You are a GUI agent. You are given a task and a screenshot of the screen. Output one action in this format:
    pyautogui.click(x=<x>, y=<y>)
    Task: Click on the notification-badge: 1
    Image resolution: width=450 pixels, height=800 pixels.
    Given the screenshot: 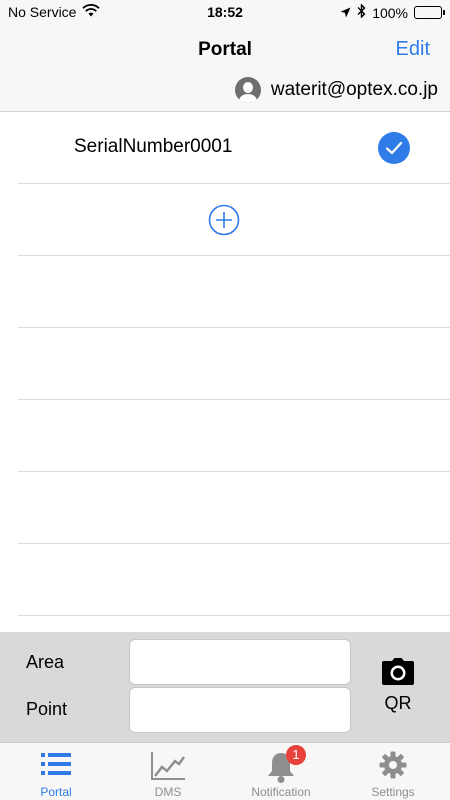 What is the action you would take?
    pyautogui.click(x=296, y=755)
    